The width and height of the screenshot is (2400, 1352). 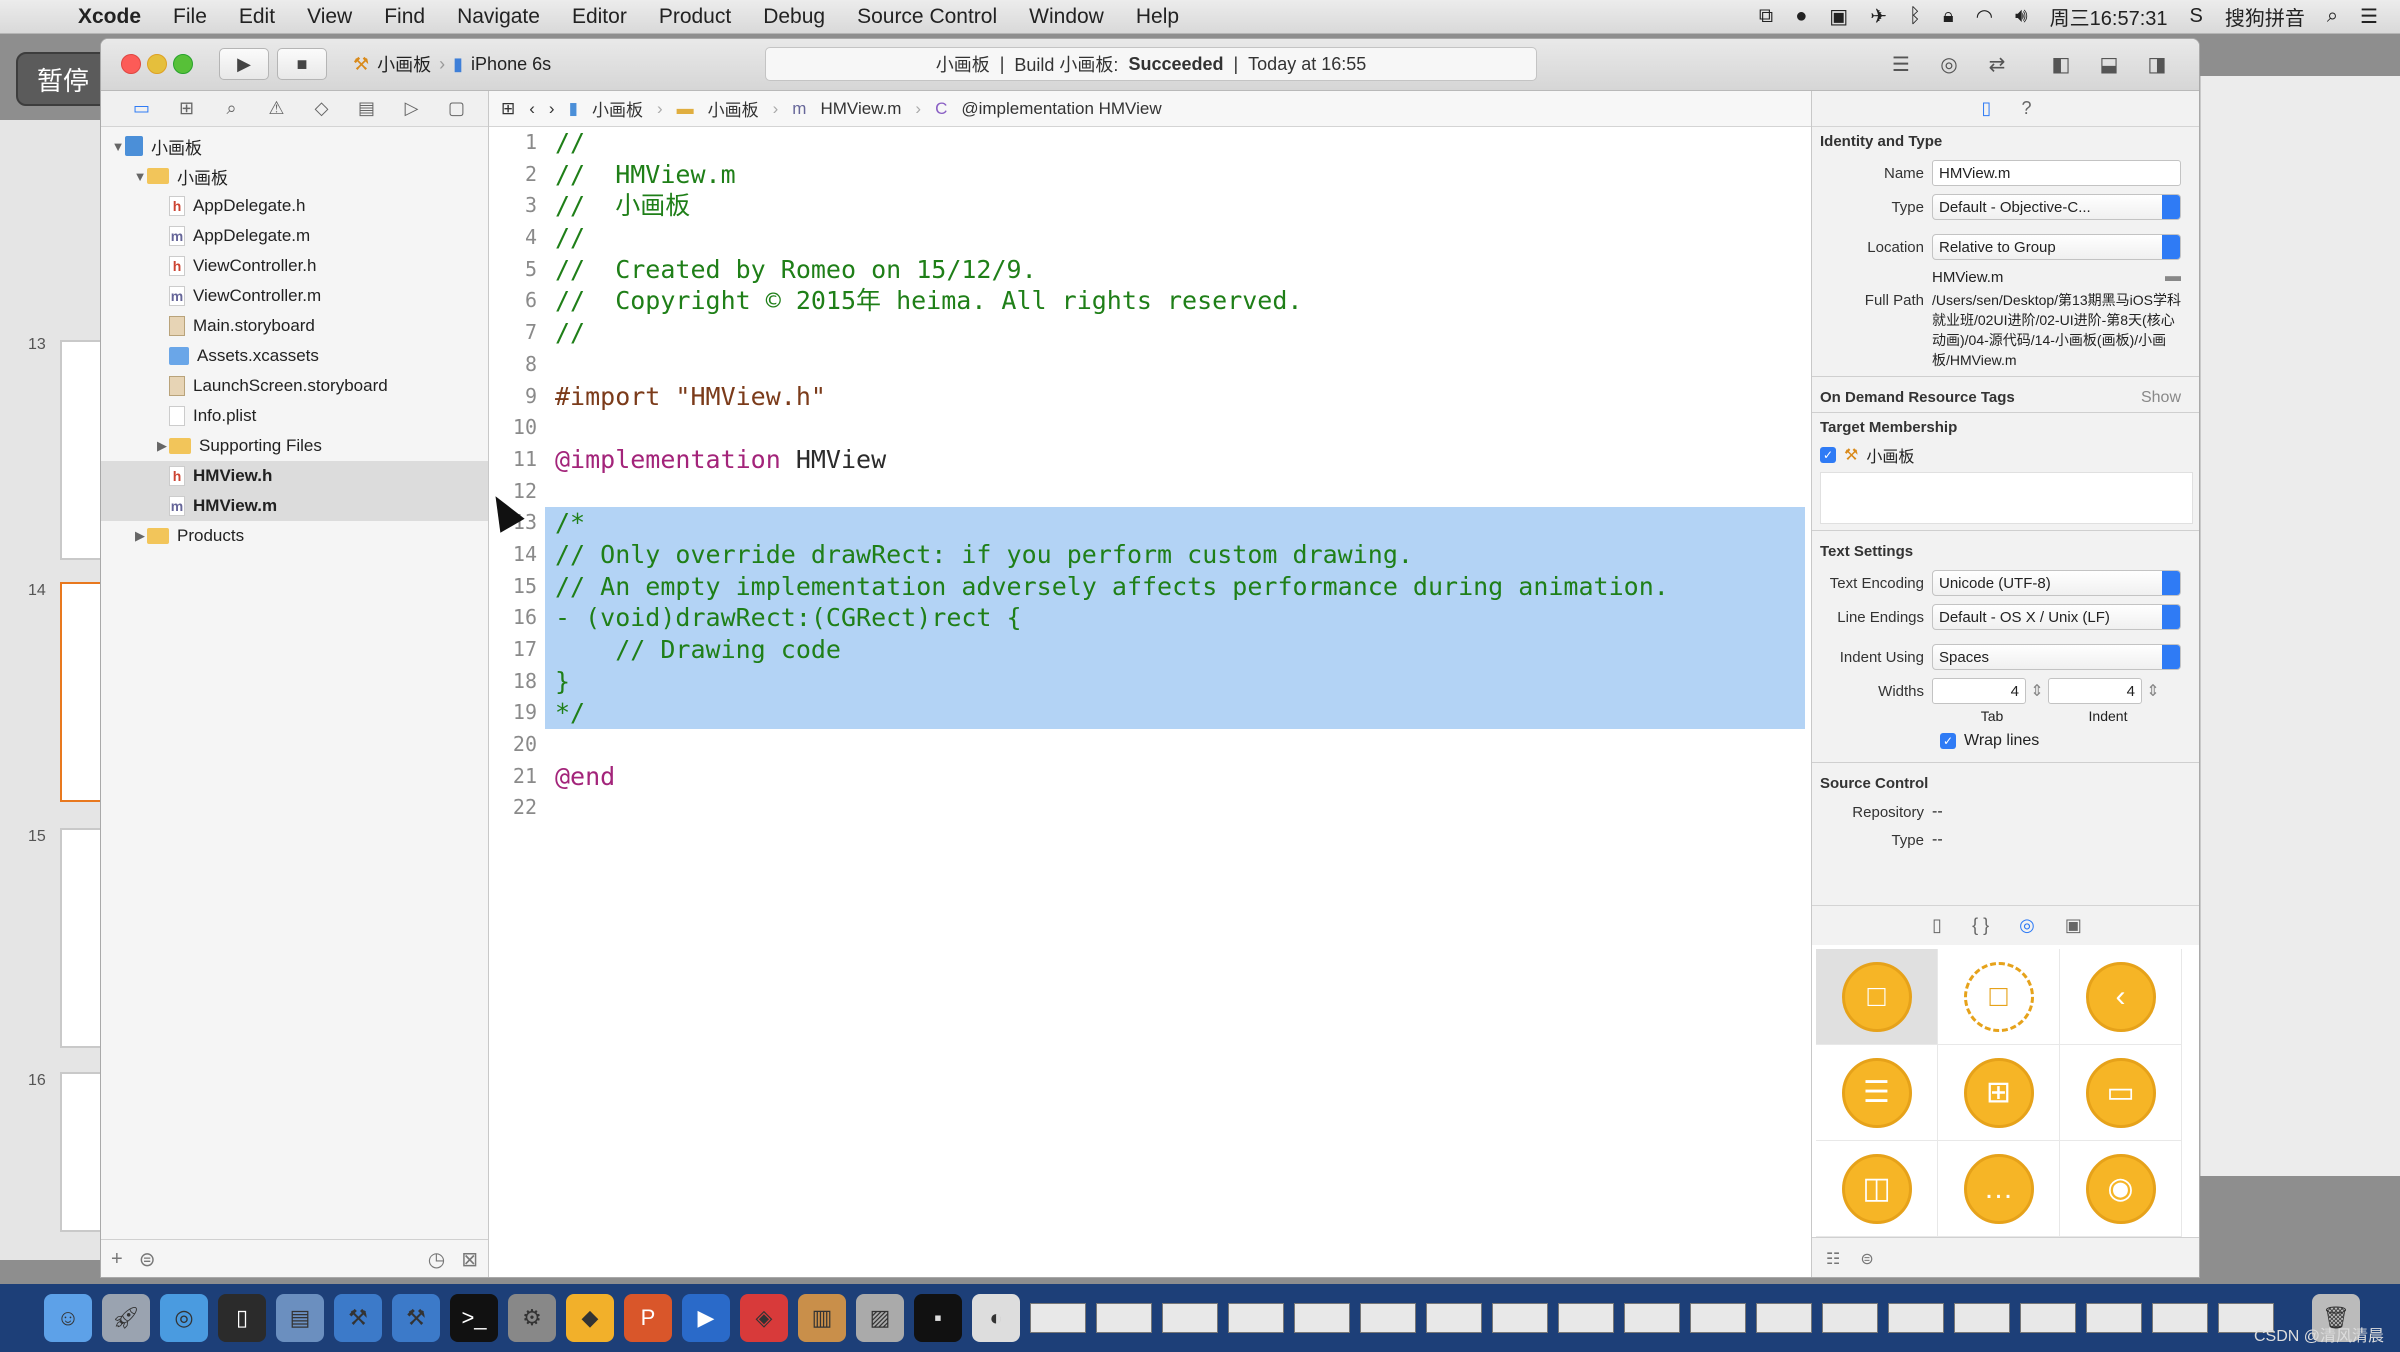 What do you see at coordinates (1987, 108) in the screenshot?
I see `file-inspector-icon: ▯` at bounding box center [1987, 108].